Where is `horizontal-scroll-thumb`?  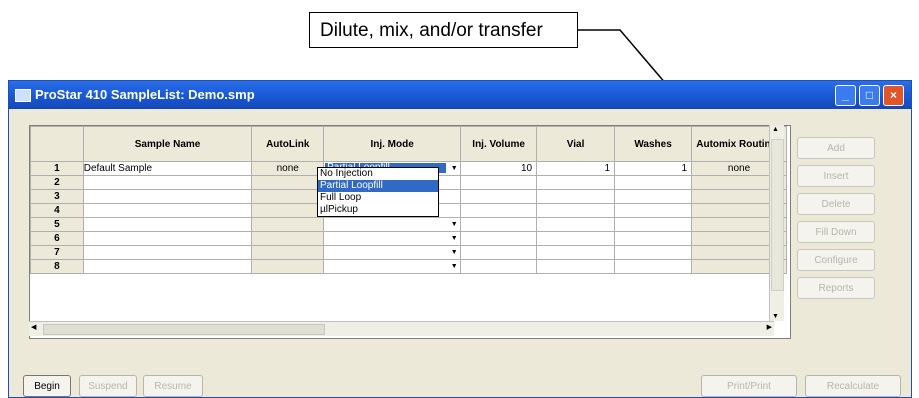
horizontal-scroll-thumb is located at coordinates (184, 329).